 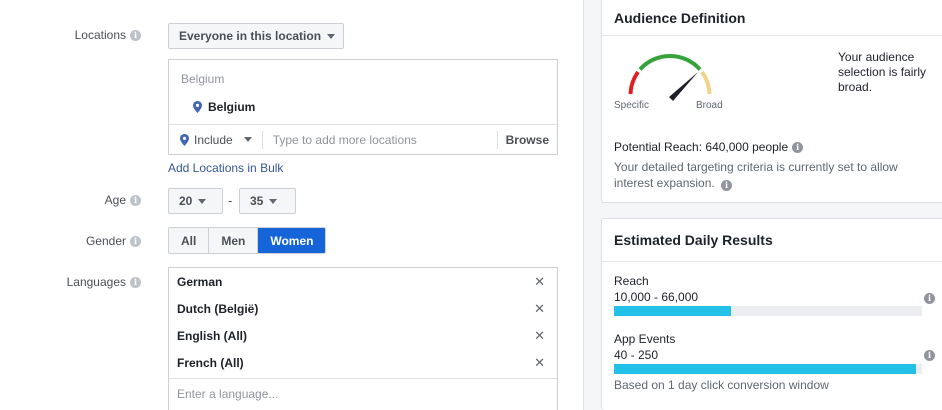 I want to click on metric-name: Reach, so click(x=631, y=281).